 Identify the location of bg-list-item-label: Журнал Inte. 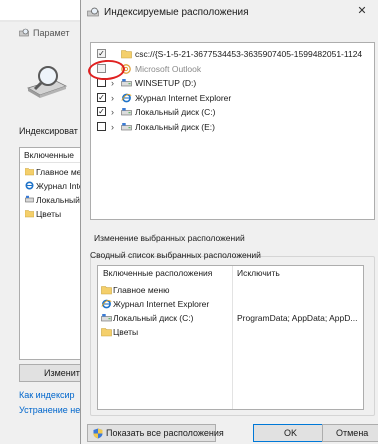
(60, 185).